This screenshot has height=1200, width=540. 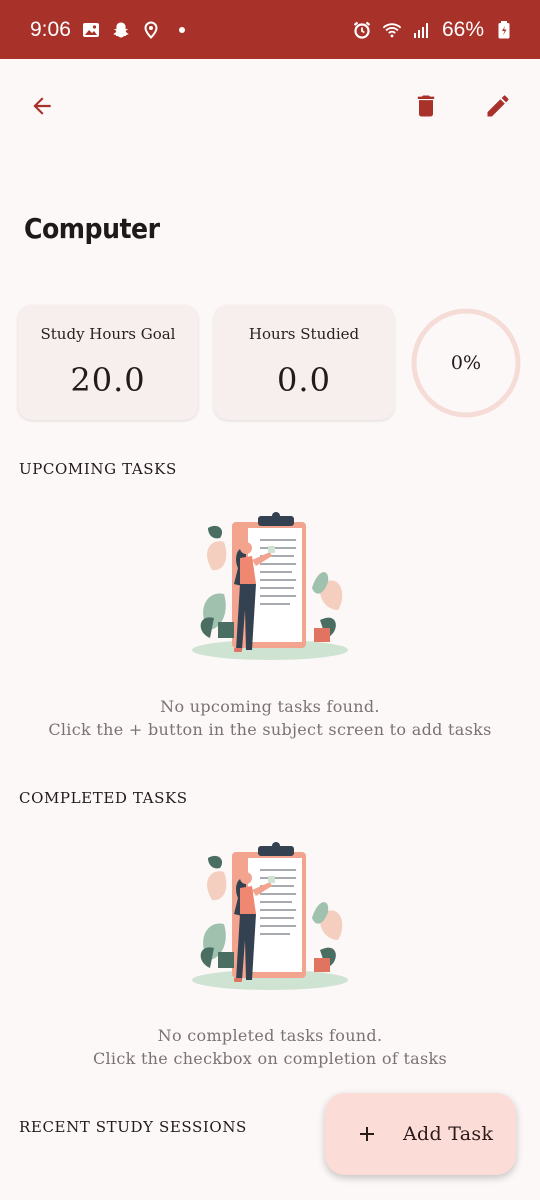 What do you see at coordinates (108, 334) in the screenshot?
I see `study-hours-goal-label: Study Hours Goal` at bounding box center [108, 334].